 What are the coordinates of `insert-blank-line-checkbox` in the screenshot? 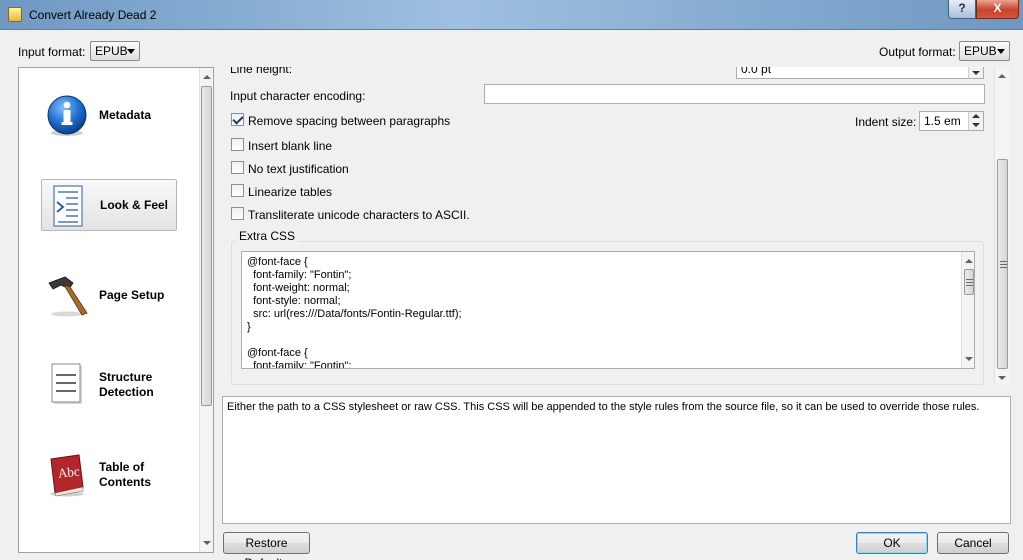 It's located at (237, 144).